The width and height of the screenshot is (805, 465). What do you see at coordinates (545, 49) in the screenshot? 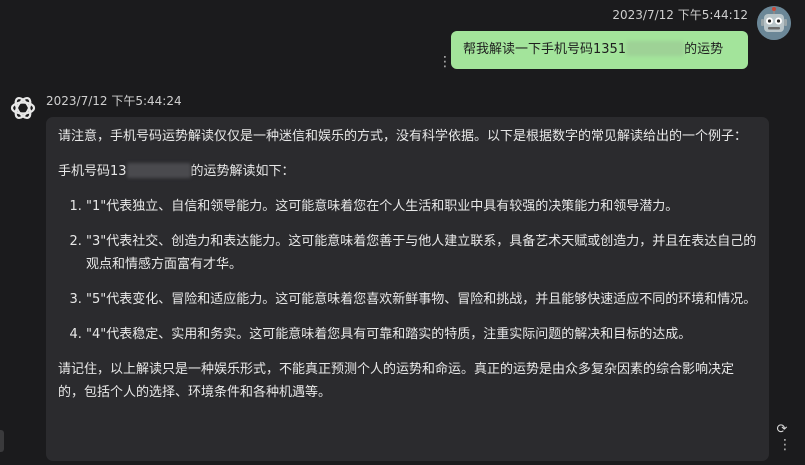
I see `user-message-text-start: 帮我解读一下手机号码1351` at bounding box center [545, 49].